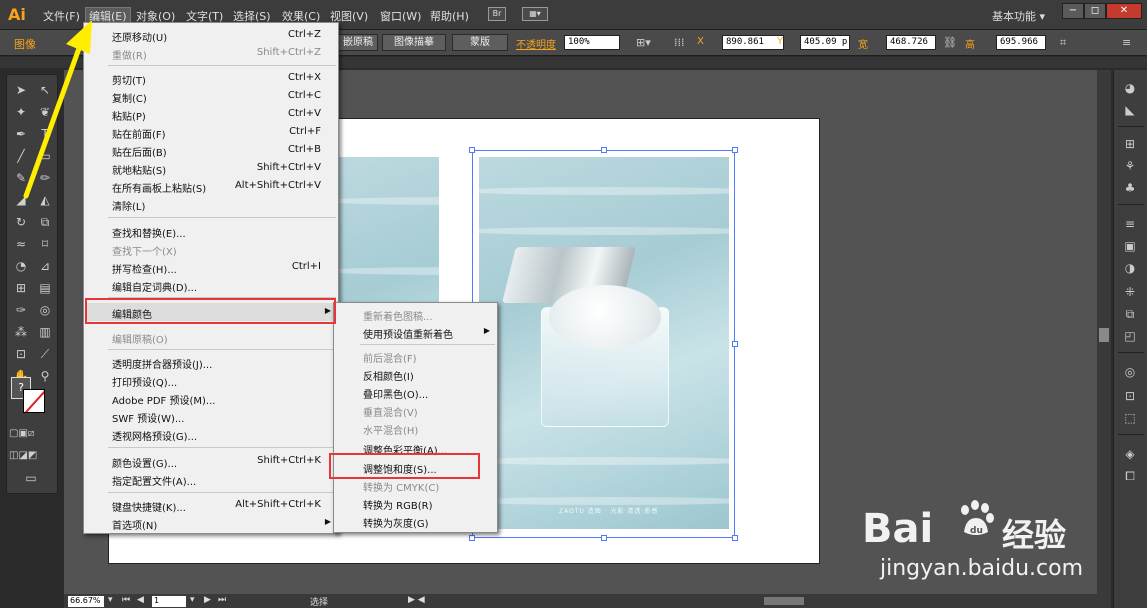  What do you see at coordinates (211, 35) in the screenshot?
I see `menu-undo: 还原移动(U) Ctrl+Z` at bounding box center [211, 35].